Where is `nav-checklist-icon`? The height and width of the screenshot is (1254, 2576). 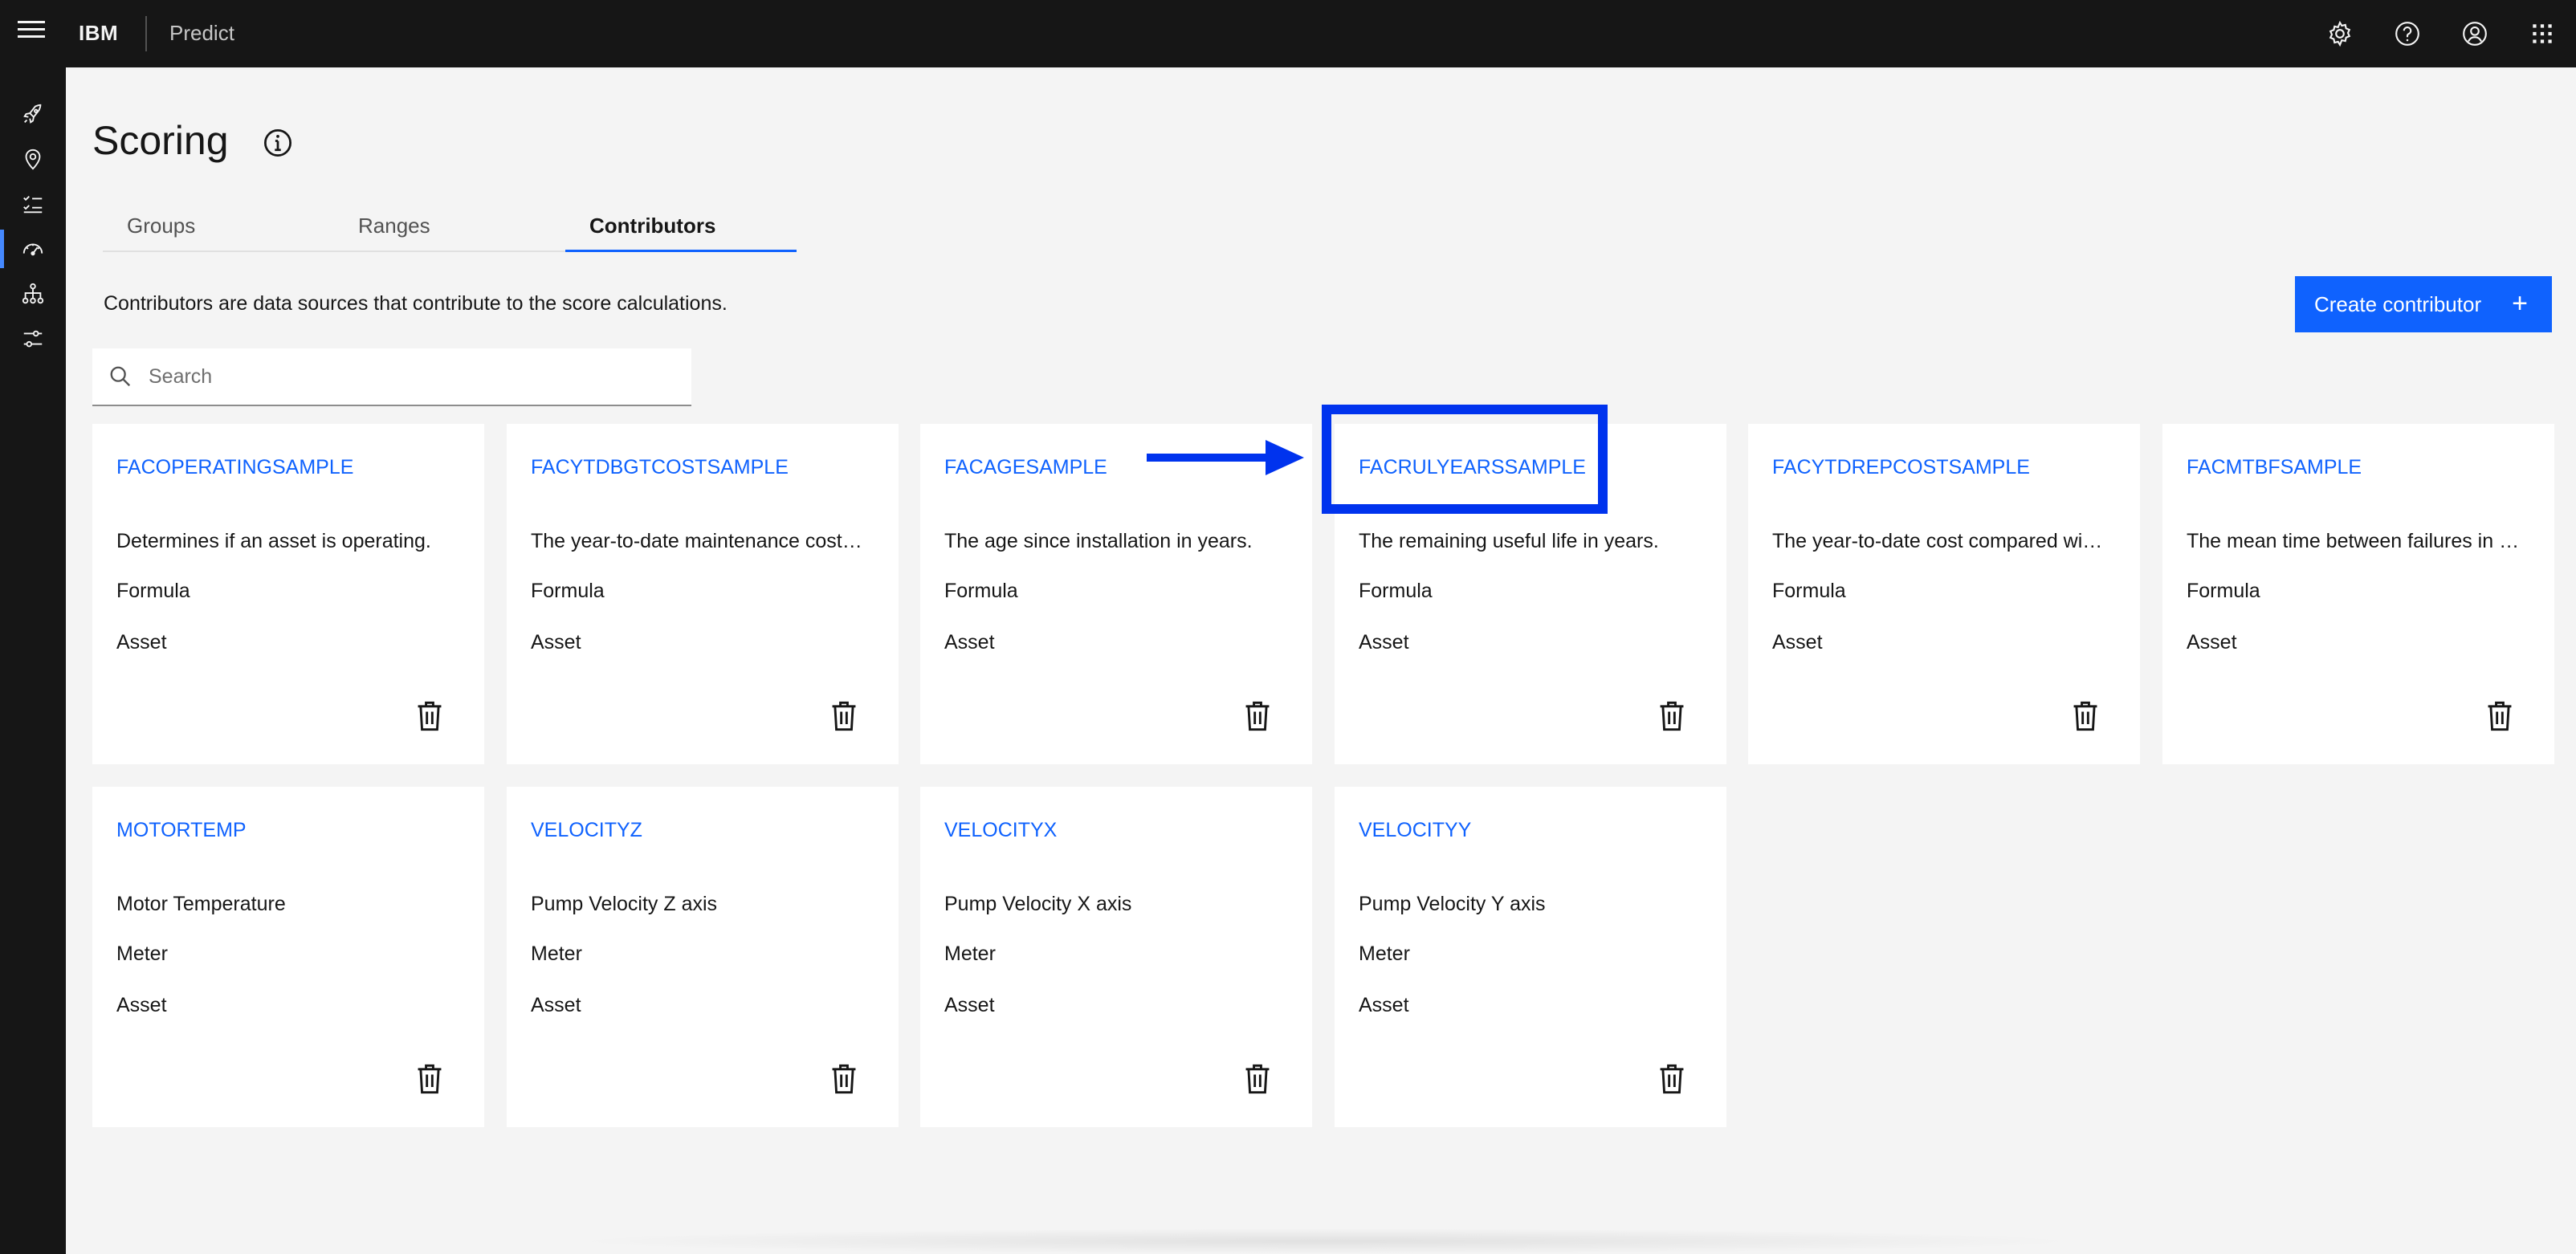 nav-checklist-icon is located at coordinates (33, 204).